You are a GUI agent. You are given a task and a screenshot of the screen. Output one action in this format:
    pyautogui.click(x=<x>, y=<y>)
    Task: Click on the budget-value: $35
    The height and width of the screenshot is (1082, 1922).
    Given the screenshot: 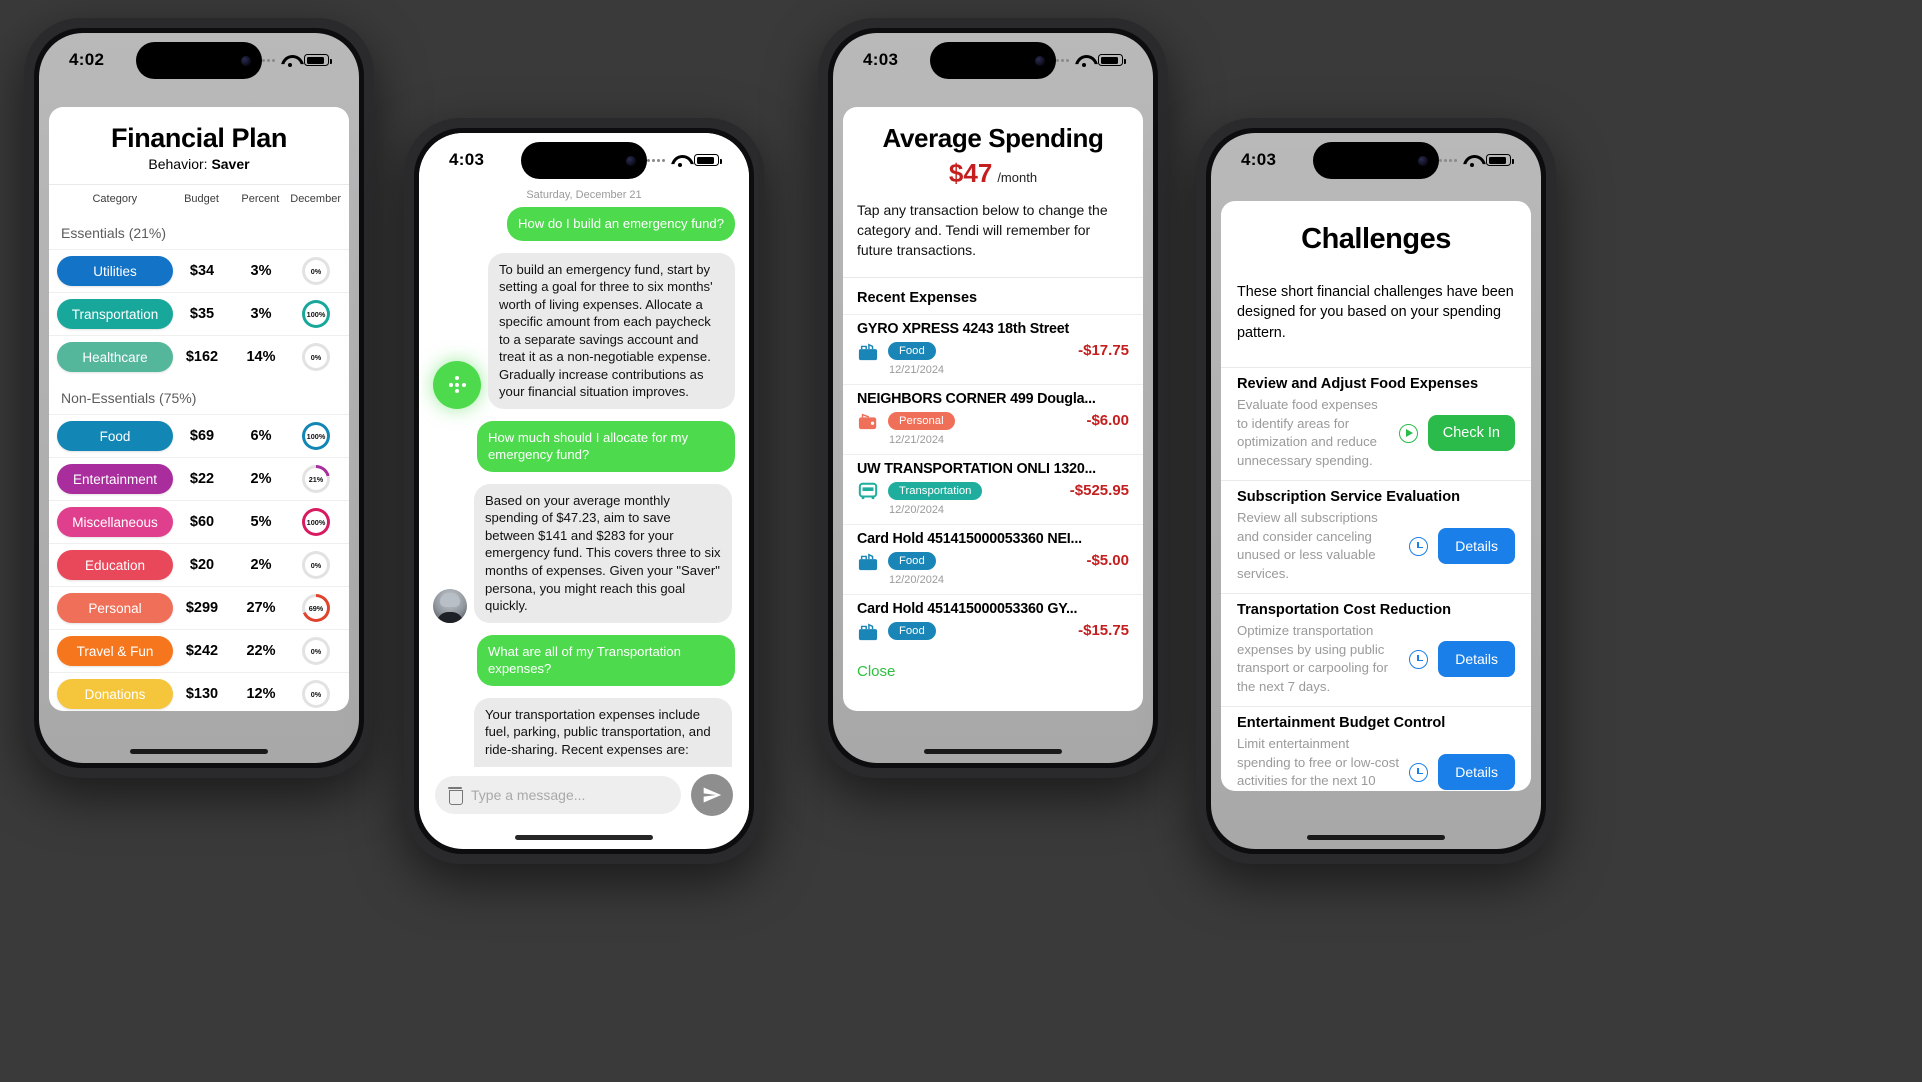 What is the action you would take?
    pyautogui.click(x=202, y=314)
    